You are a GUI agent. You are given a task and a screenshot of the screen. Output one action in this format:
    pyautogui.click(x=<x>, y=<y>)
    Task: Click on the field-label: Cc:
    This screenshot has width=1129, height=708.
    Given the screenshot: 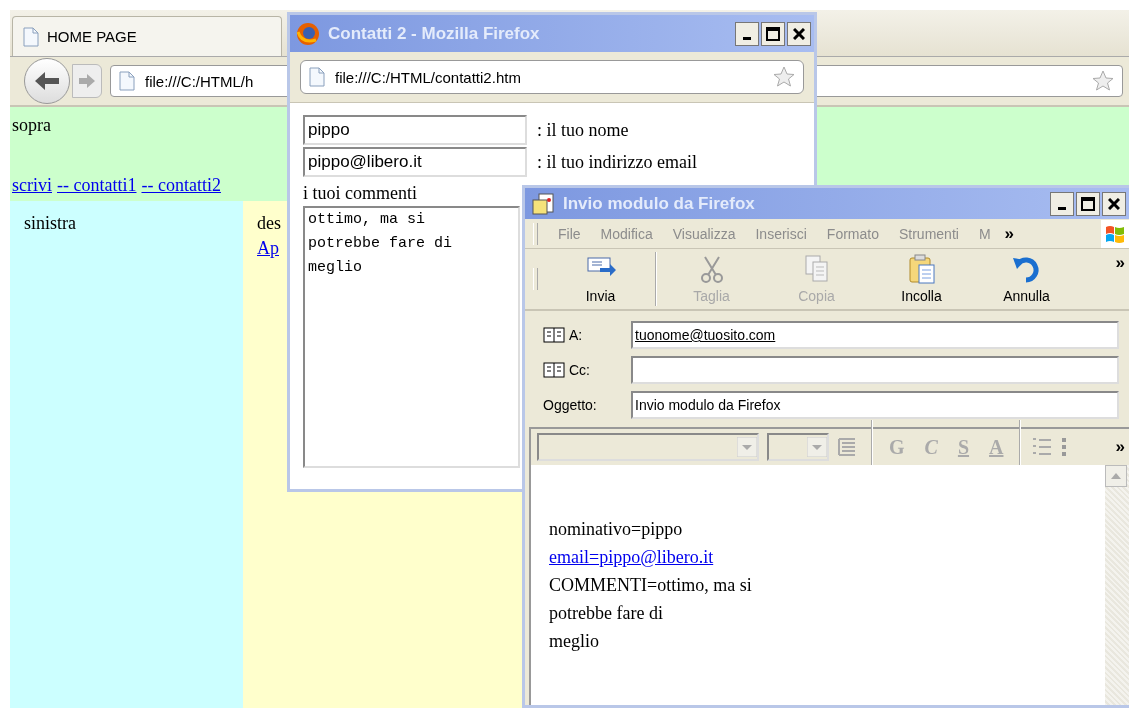 What is the action you would take?
    pyautogui.click(x=579, y=370)
    